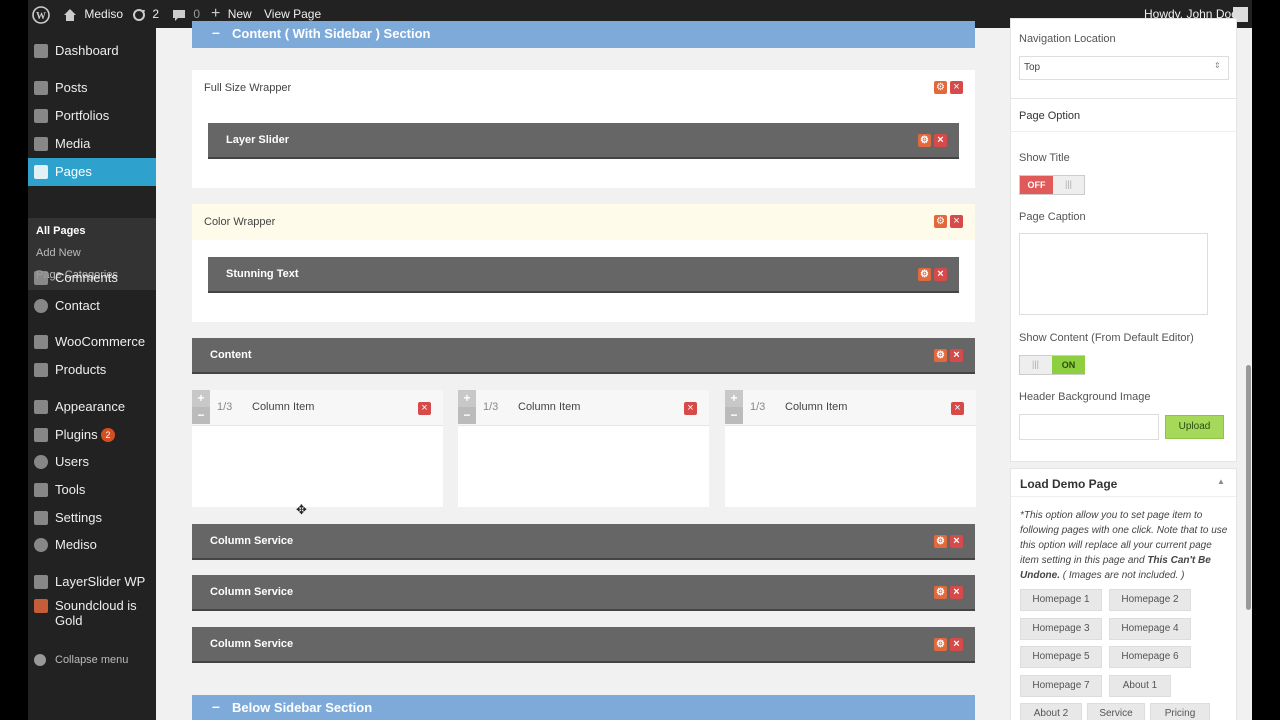 The height and width of the screenshot is (720, 1280). Describe the element at coordinates (81, 369) in the screenshot. I see `menu-item-label: Products` at that location.